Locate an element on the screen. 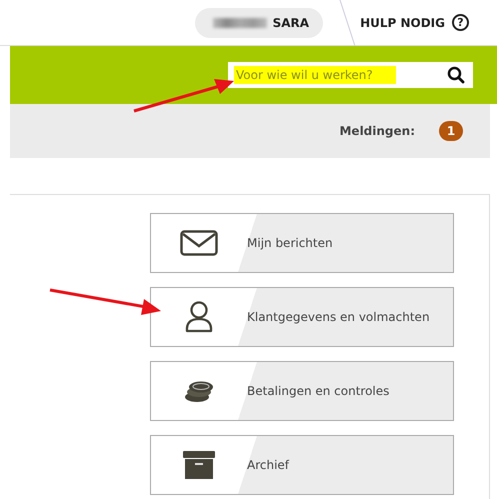 The width and height of the screenshot is (497, 499). help-icon: ? is located at coordinates (460, 22).